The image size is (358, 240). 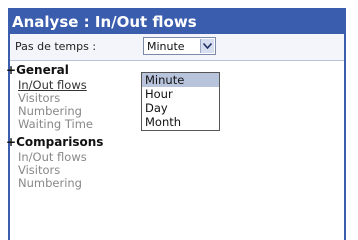 What do you see at coordinates (42, 70) in the screenshot?
I see `section-general-label: General` at bounding box center [42, 70].